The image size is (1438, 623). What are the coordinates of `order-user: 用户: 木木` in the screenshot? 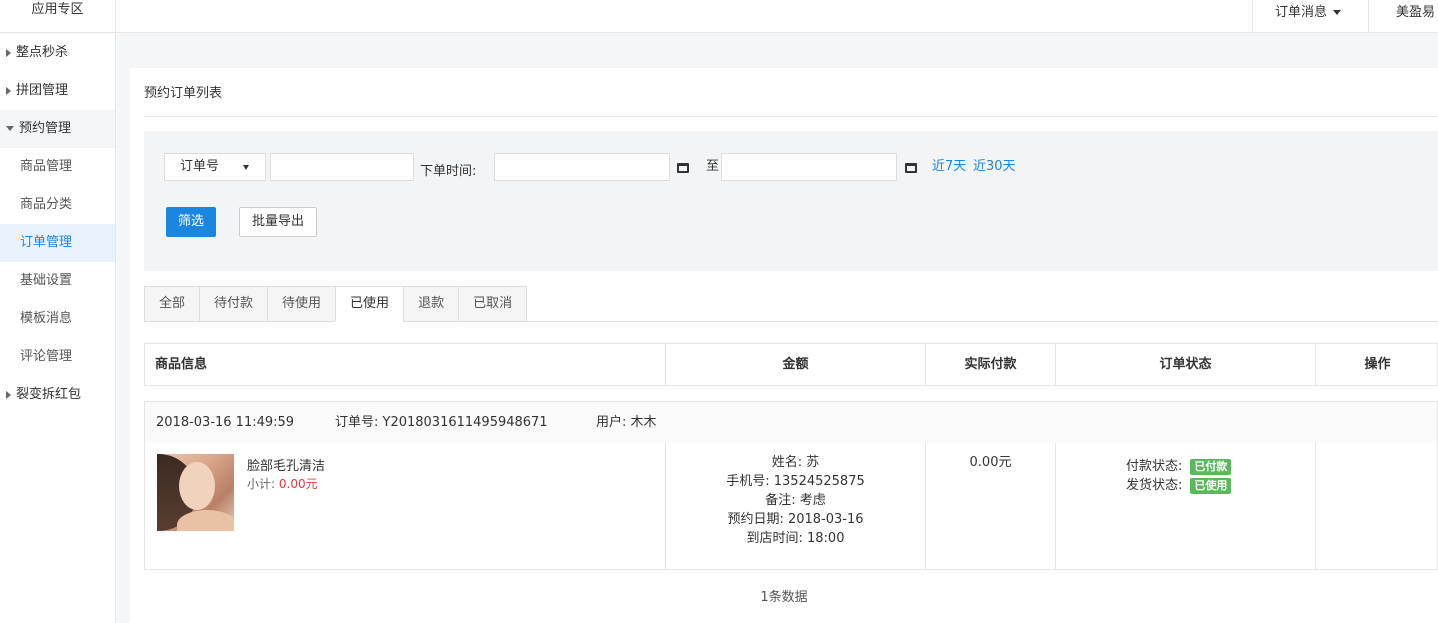 It's located at (626, 422).